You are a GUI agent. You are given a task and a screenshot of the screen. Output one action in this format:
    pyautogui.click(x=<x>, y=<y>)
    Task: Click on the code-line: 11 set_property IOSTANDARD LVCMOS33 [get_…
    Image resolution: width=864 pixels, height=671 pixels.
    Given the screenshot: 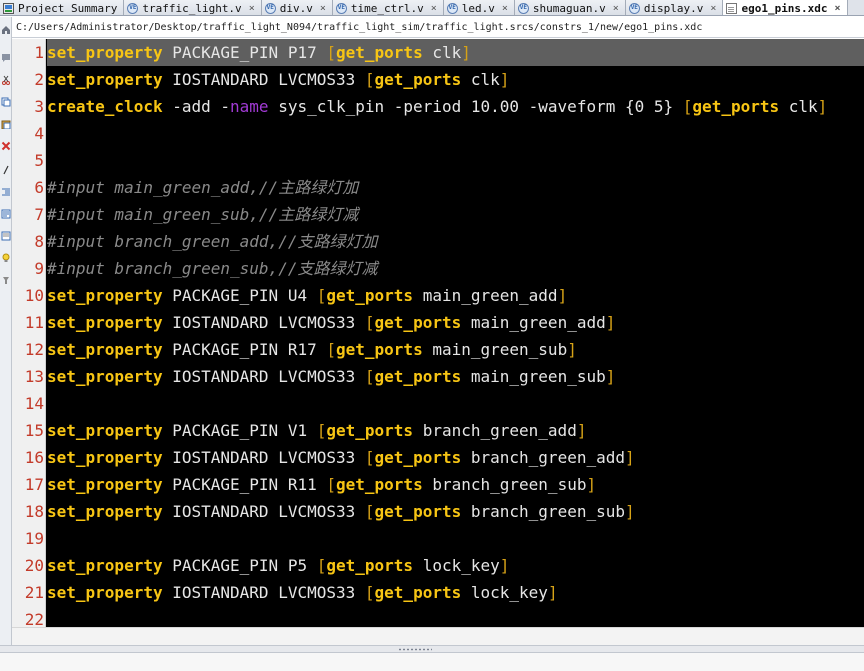 What is the action you would take?
    pyautogui.click(x=438, y=322)
    